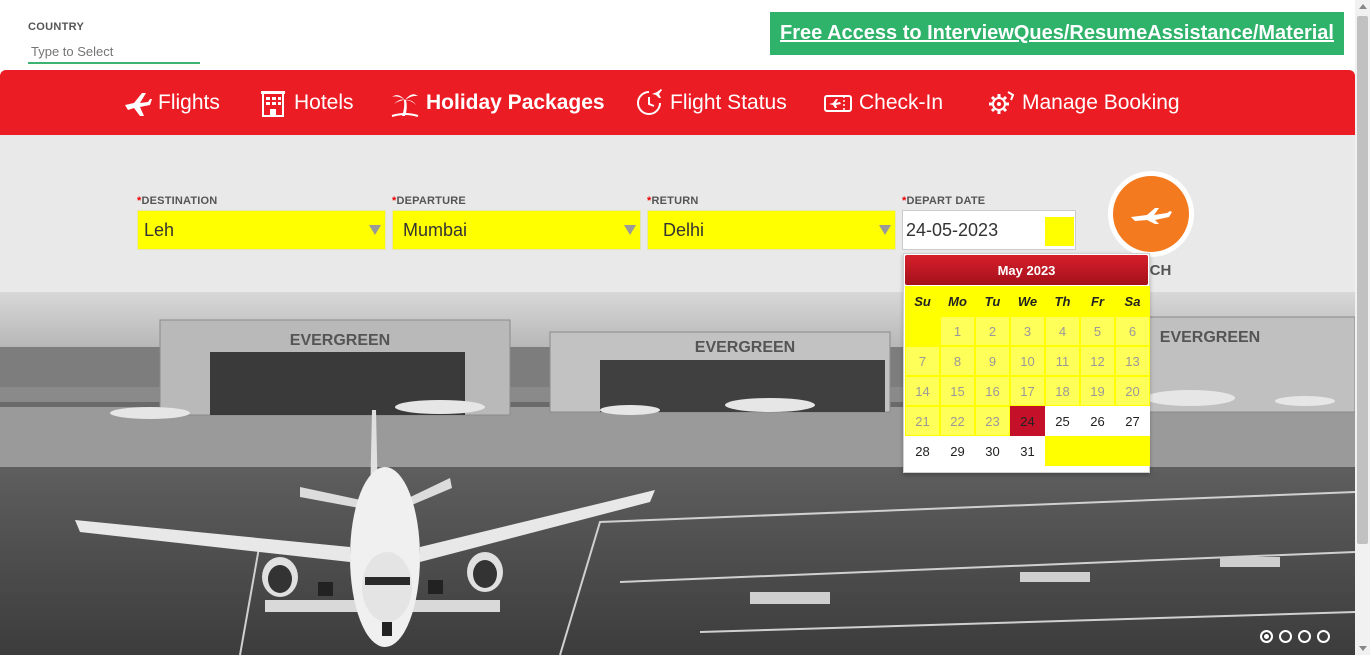 This screenshot has height=655, width=1370. I want to click on nav-flights-label: Flights, so click(189, 102).